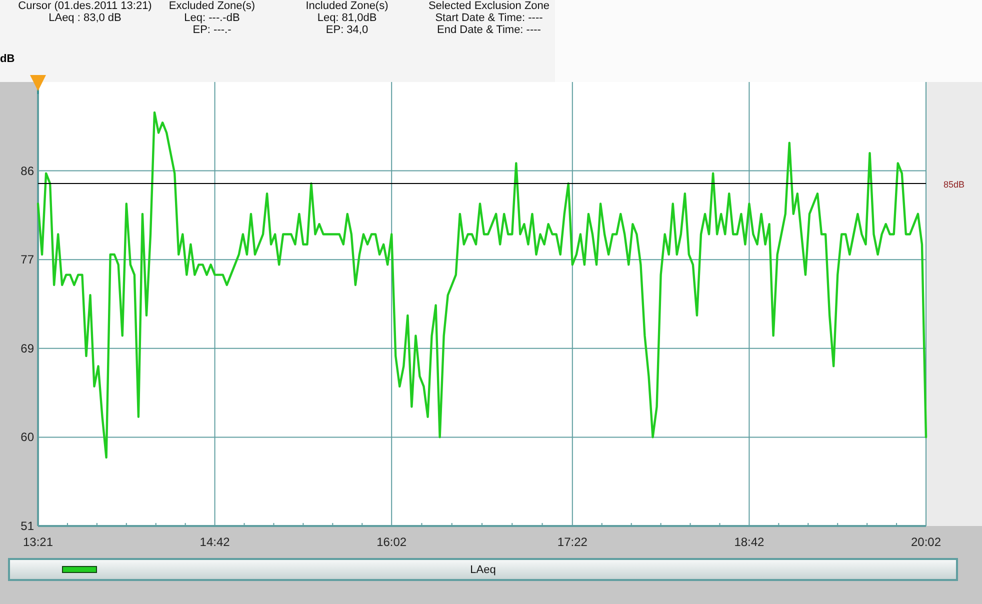  What do you see at coordinates (27, 526) in the screenshot?
I see `y-tick-label: 51` at bounding box center [27, 526].